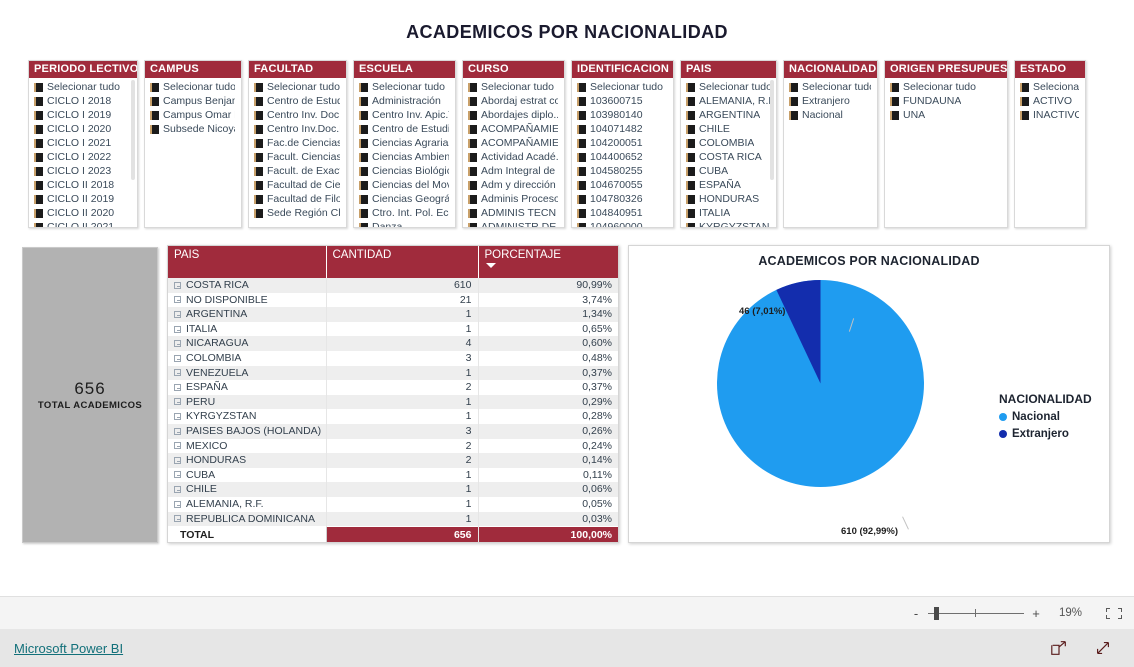 This screenshot has height=667, width=1134. I want to click on slicer-item-curso-0: Selecionar tudo, so click(513, 87).